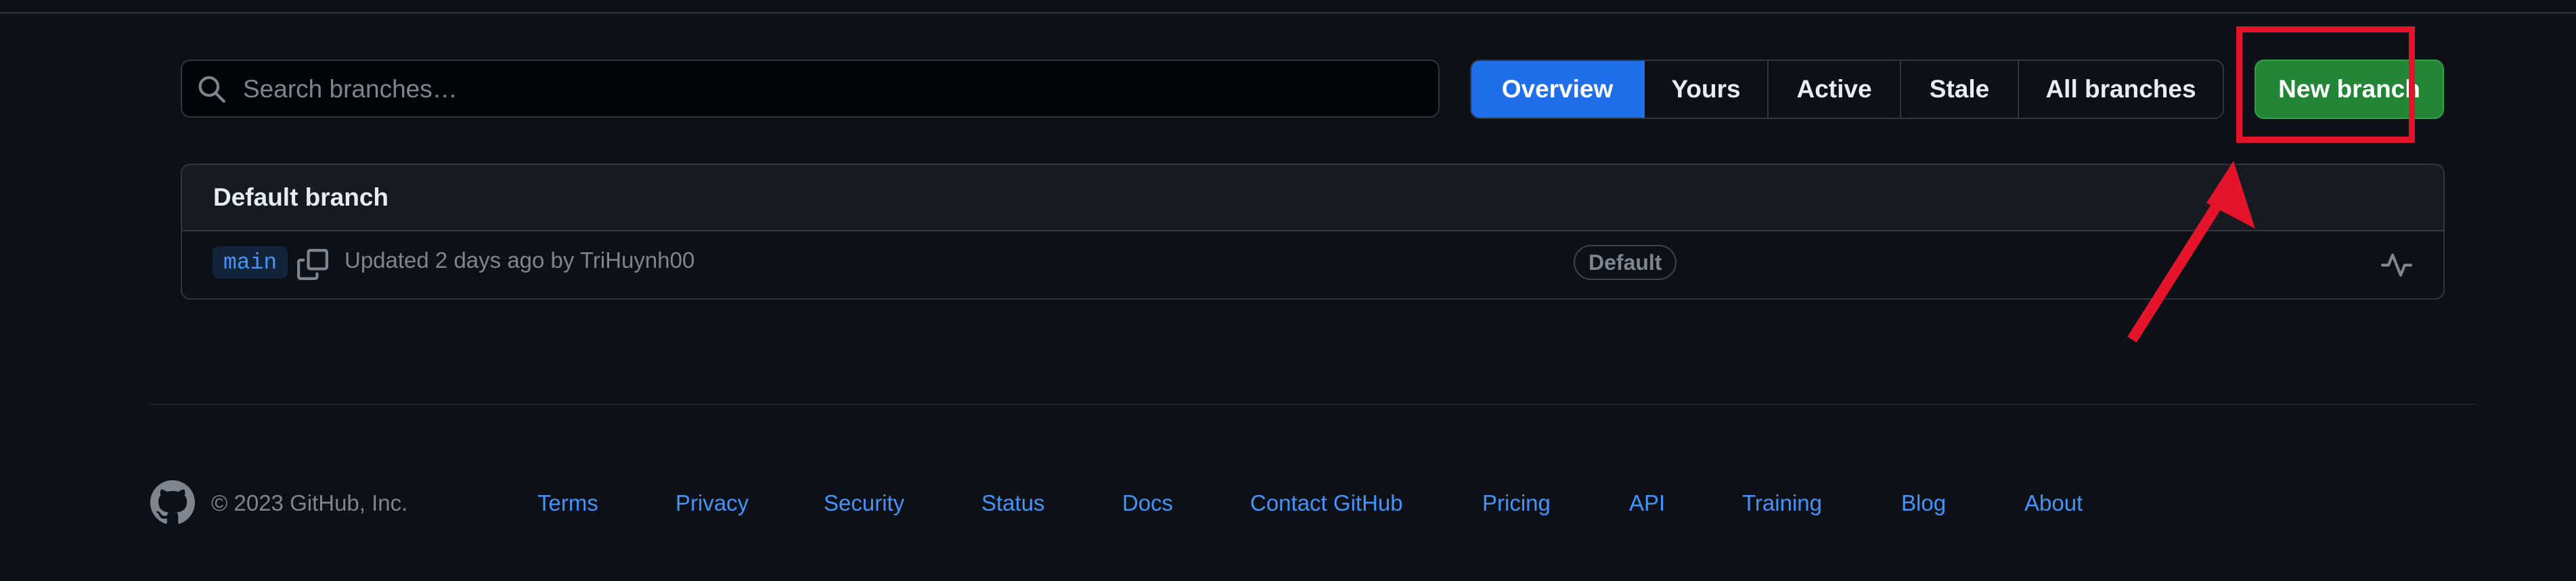 The image size is (2576, 581). What do you see at coordinates (1288, 7) in the screenshot?
I see `top-divider` at bounding box center [1288, 7].